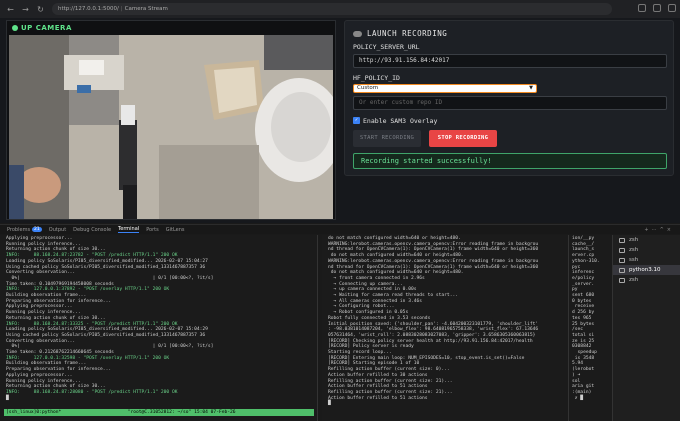 The image size is (680, 421). What do you see at coordinates (510, 161) in the screenshot?
I see `status-message: Recording started successfully!` at bounding box center [510, 161].